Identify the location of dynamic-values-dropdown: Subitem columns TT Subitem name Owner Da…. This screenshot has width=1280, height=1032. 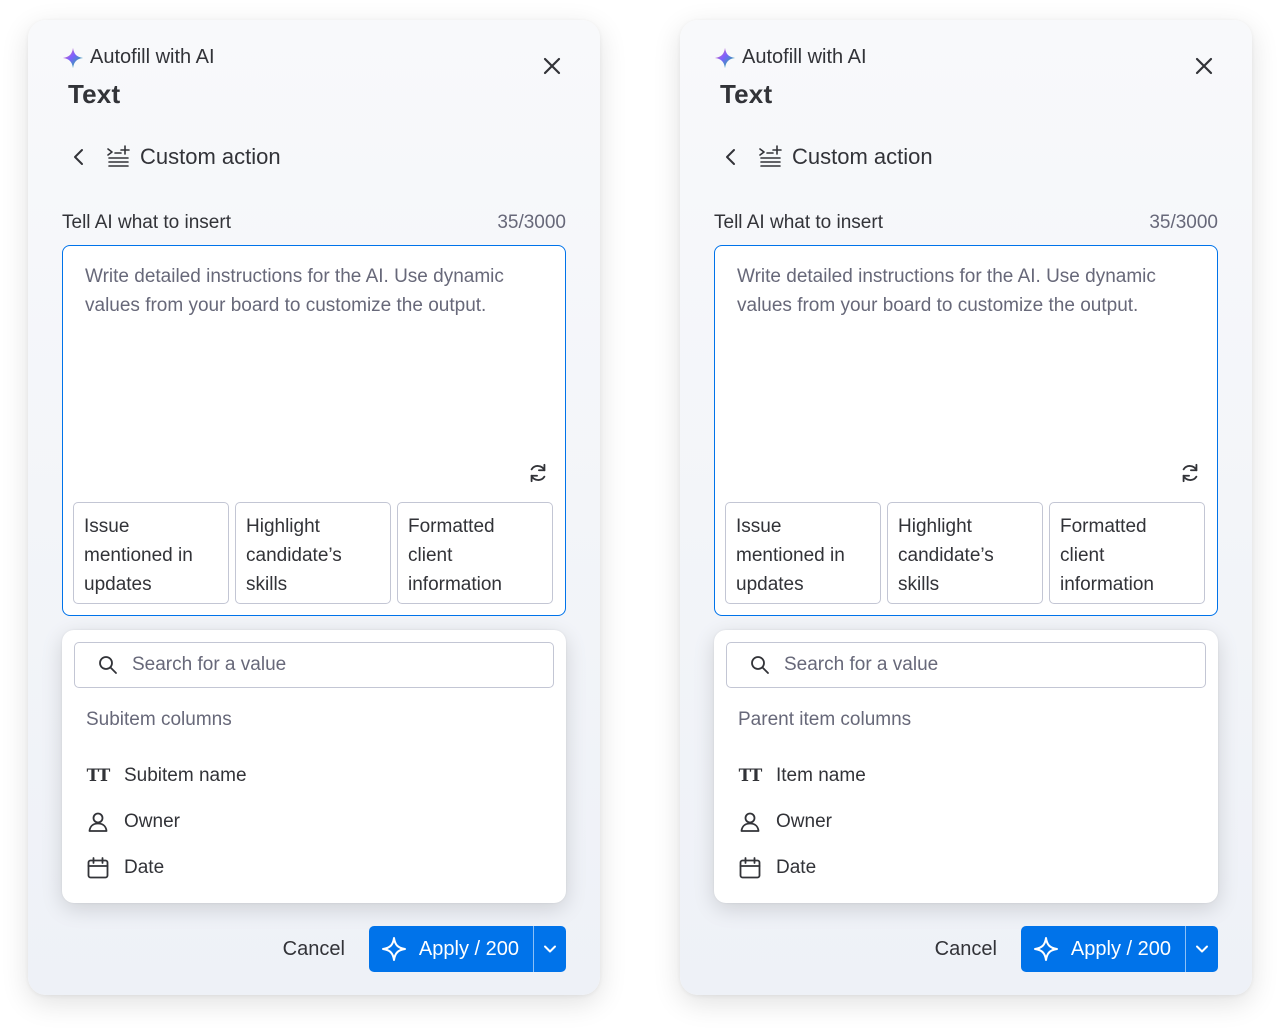
(314, 766).